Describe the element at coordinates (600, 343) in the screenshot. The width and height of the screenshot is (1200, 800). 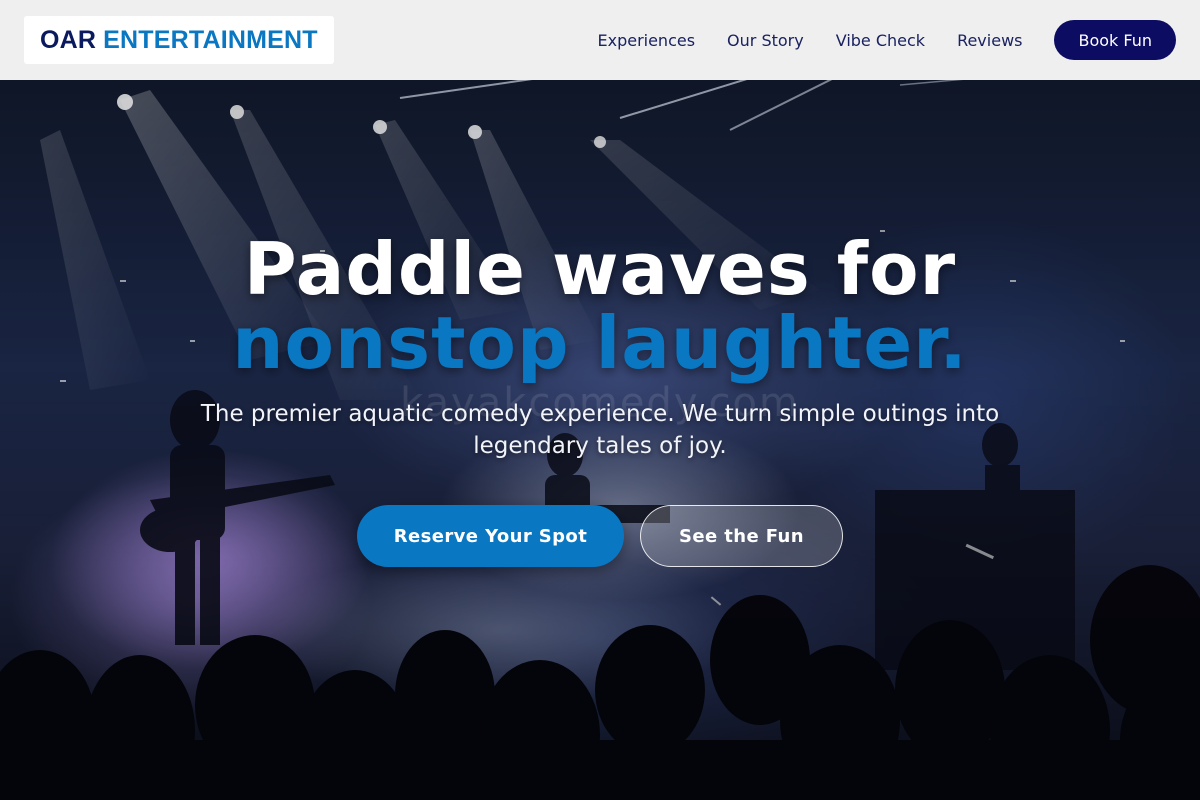
I see `hero-headline-line-2: nonstop laughter.` at that location.